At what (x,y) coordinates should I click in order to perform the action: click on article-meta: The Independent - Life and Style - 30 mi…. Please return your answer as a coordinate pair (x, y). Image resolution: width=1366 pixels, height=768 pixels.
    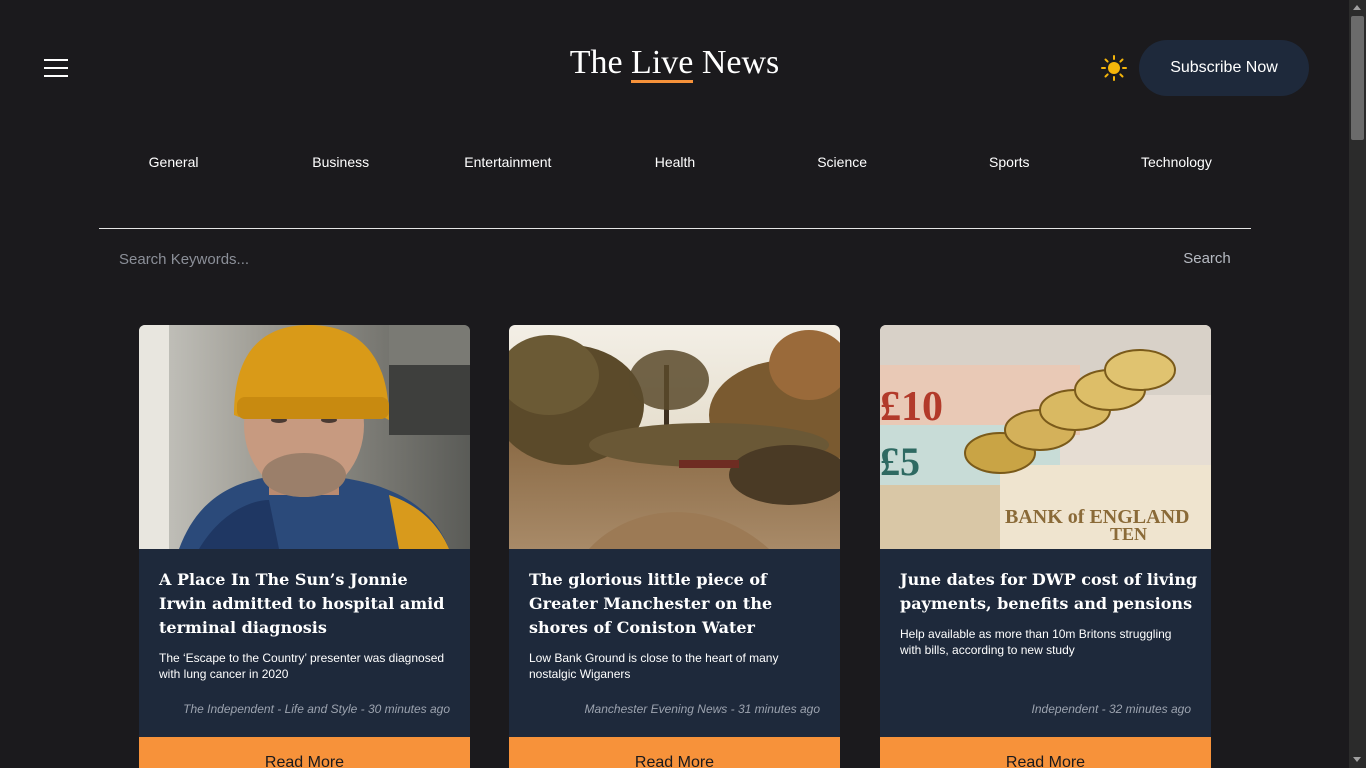
    Looking at the image, I should click on (316, 709).